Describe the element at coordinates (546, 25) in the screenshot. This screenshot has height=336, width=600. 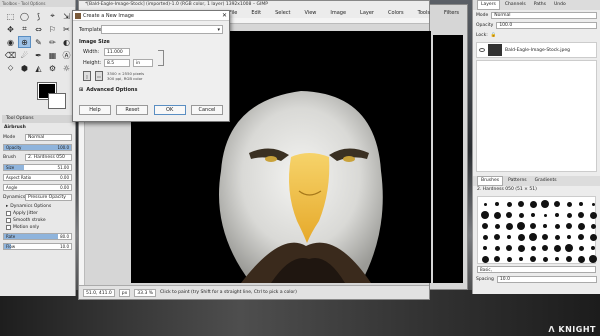
I see `layer-opacity-value: 100.0` at that location.